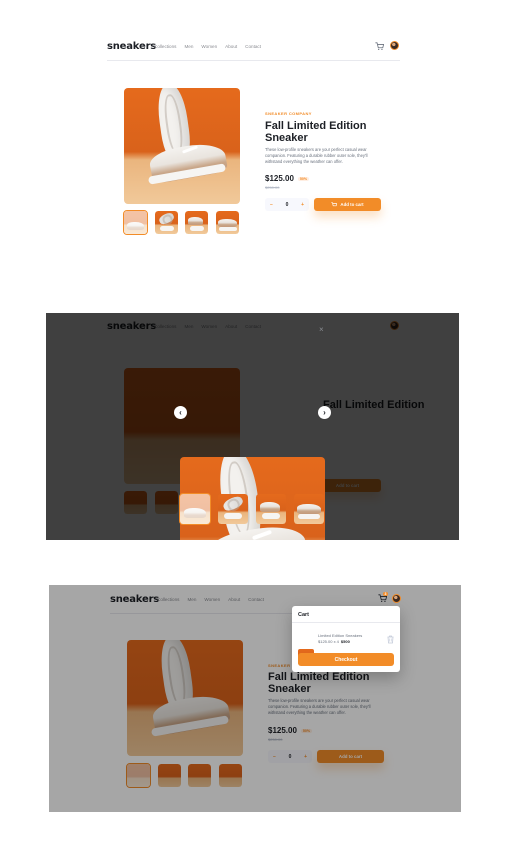 This screenshot has height=861, width=515. I want to click on nav-collections: Collections, so click(165, 46).